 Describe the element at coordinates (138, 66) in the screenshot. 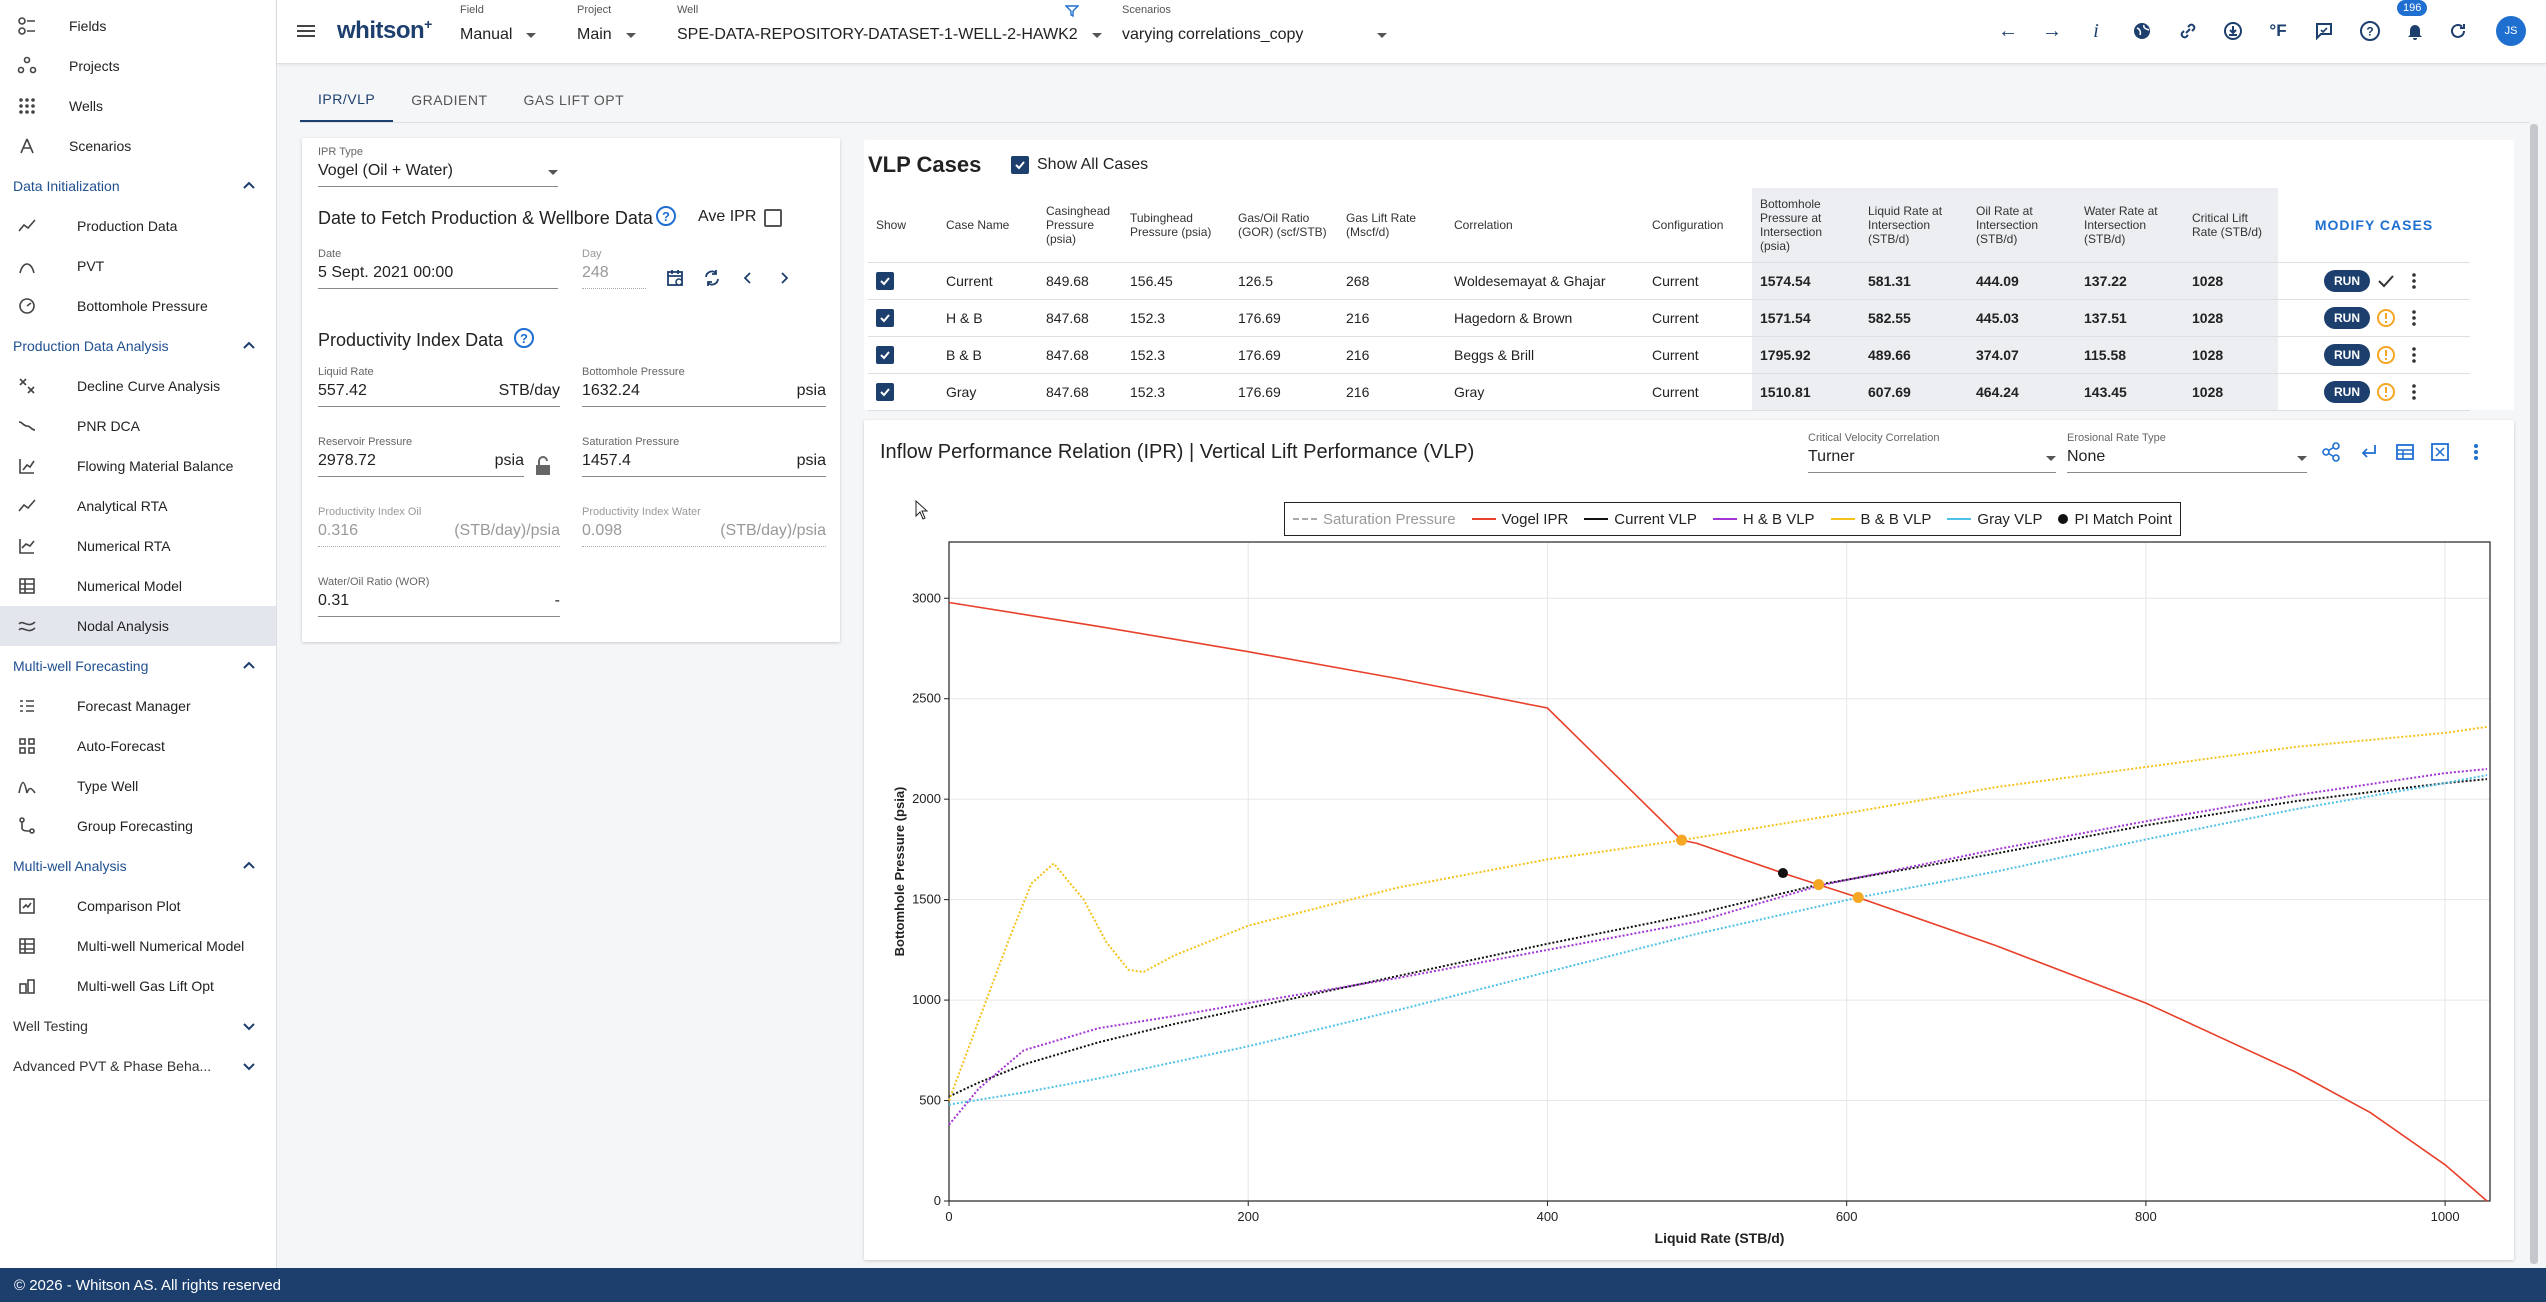

I see `sidebar-item-projects: Projects` at that location.